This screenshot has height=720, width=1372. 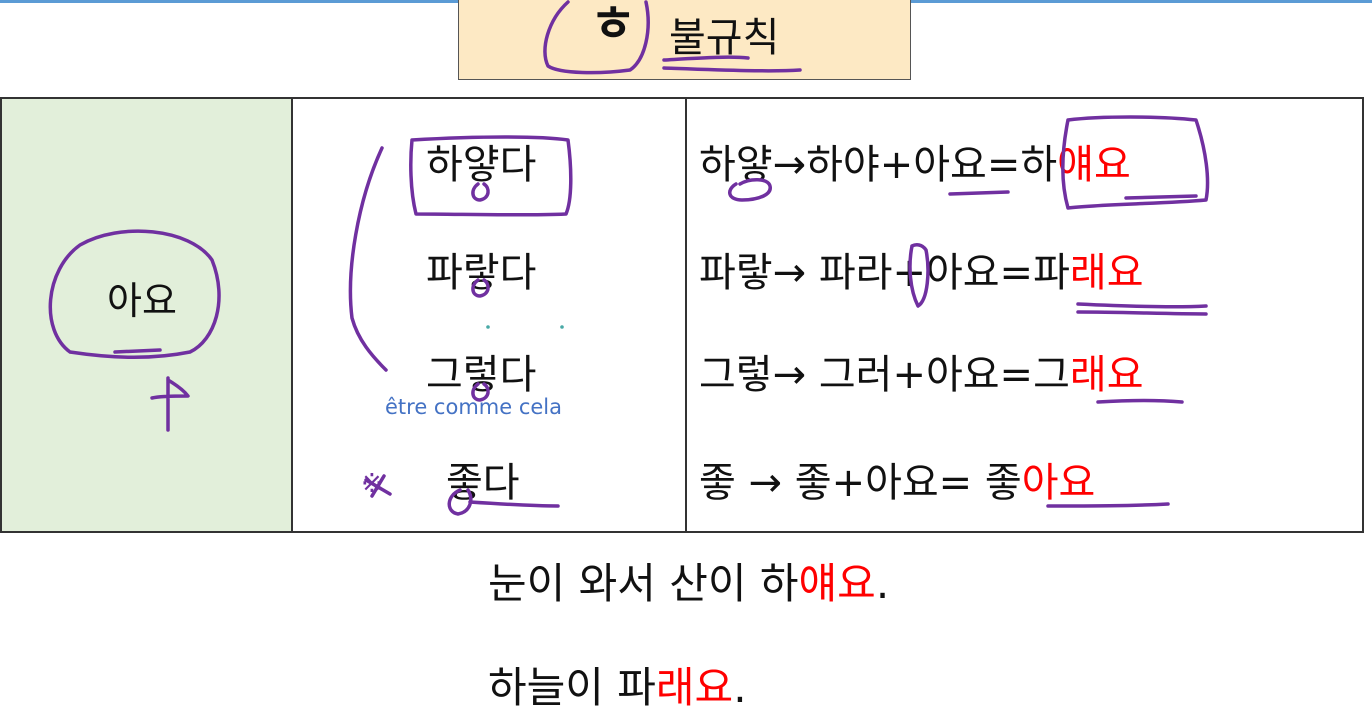 What do you see at coordinates (837, 583) in the screenshot?
I see `sentence-red: 얘요` at bounding box center [837, 583].